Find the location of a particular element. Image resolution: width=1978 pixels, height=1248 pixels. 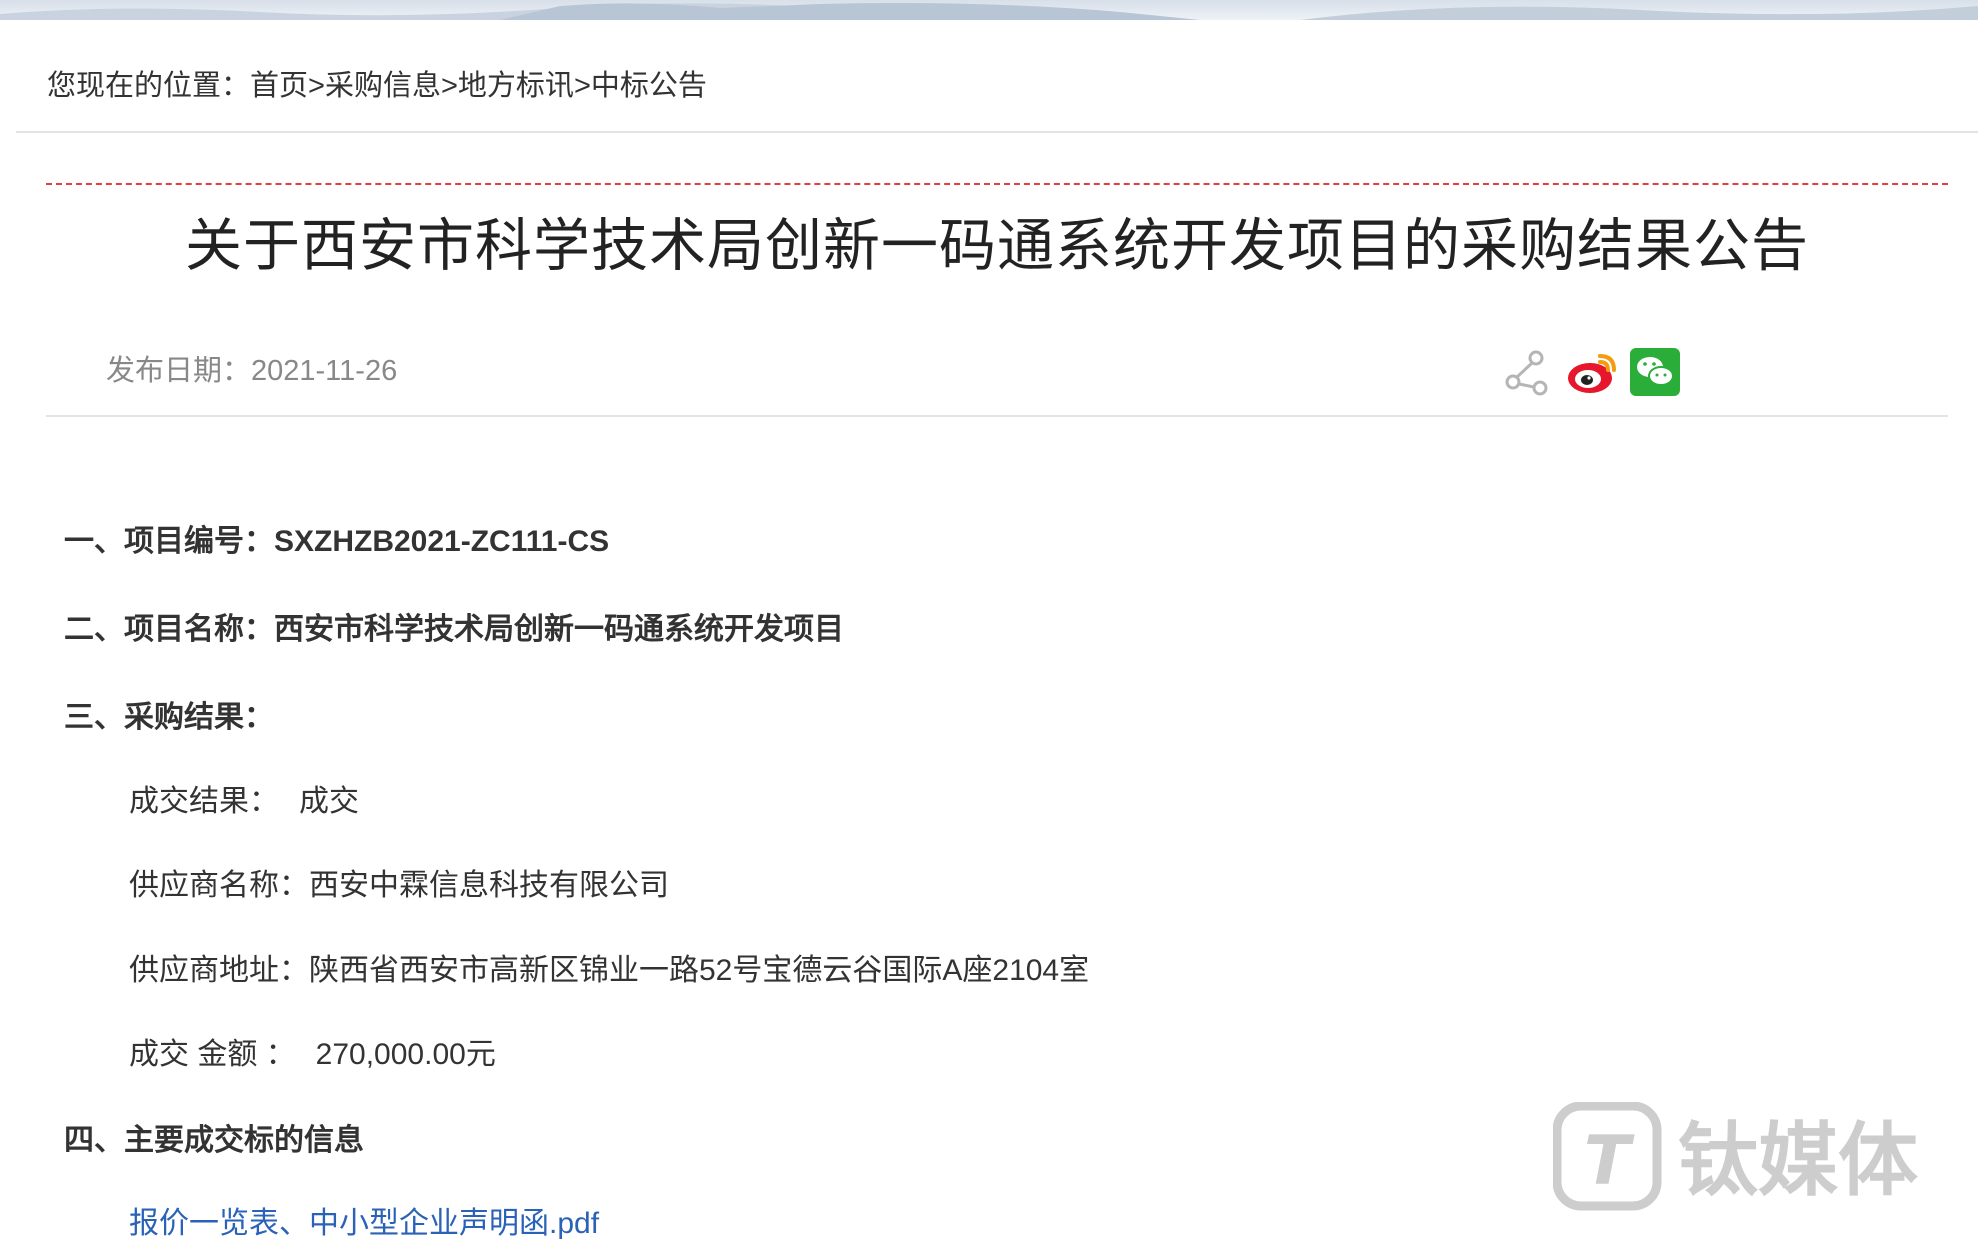

deal-result-line: 成交结果： 成交 is located at coordinates (244, 798).